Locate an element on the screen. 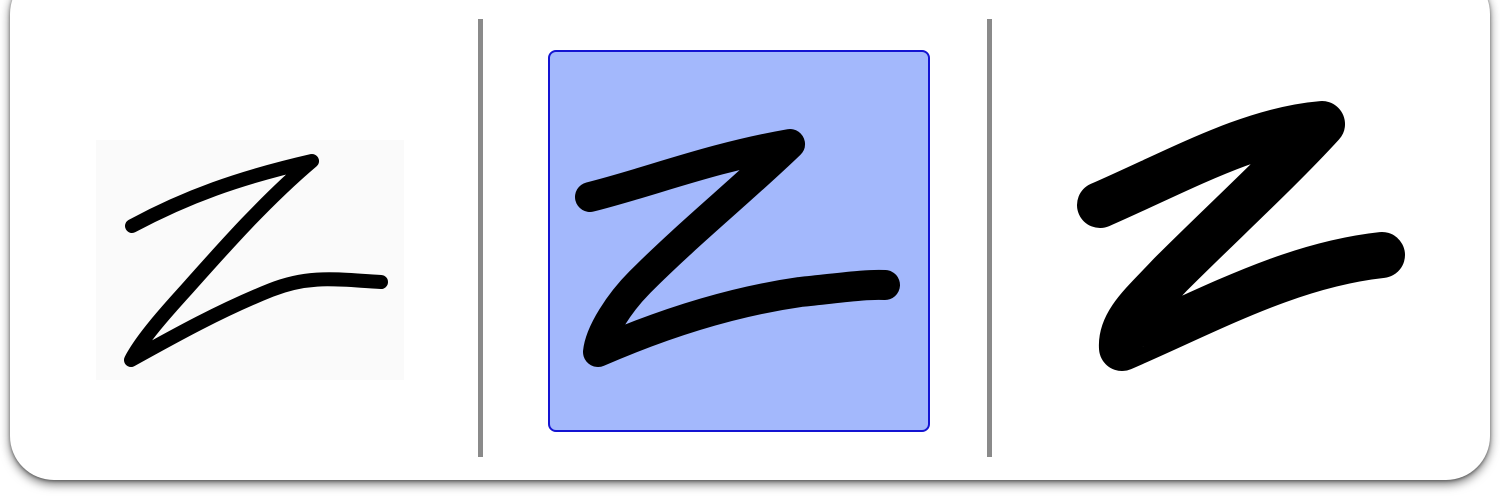  z-stroke-thin-icon is located at coordinates (256, 260).